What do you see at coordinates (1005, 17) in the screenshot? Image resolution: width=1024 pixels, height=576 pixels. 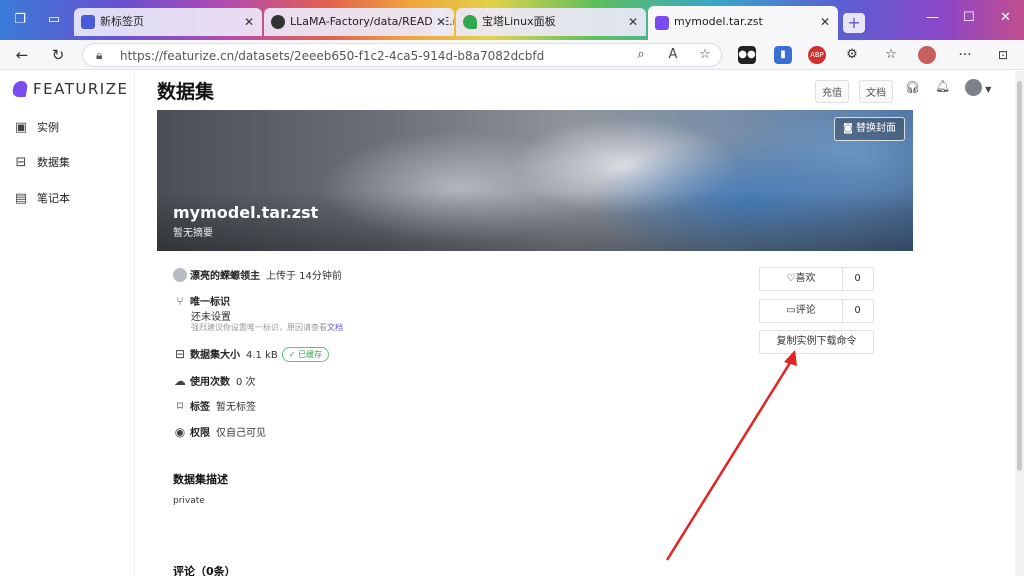 I see `close-window-icon: ✕` at bounding box center [1005, 17].